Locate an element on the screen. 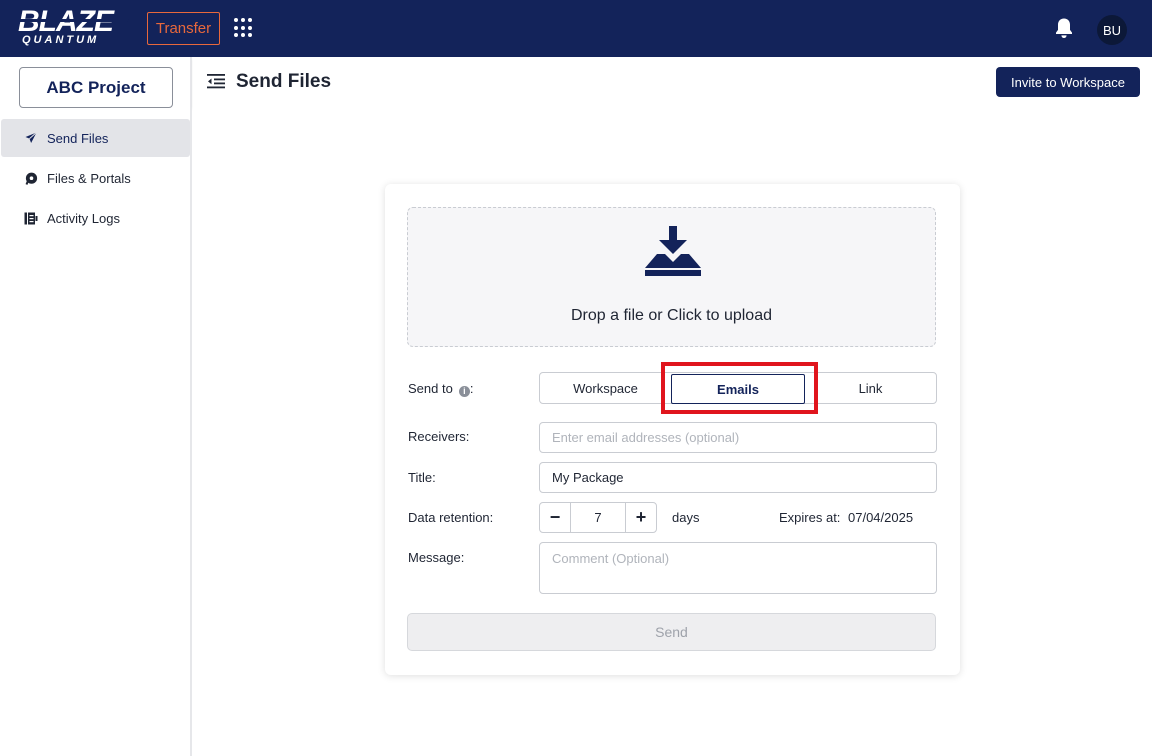 Image resolution: width=1152 pixels, height=756 pixels. receivers-label: Receivers: is located at coordinates (439, 436).